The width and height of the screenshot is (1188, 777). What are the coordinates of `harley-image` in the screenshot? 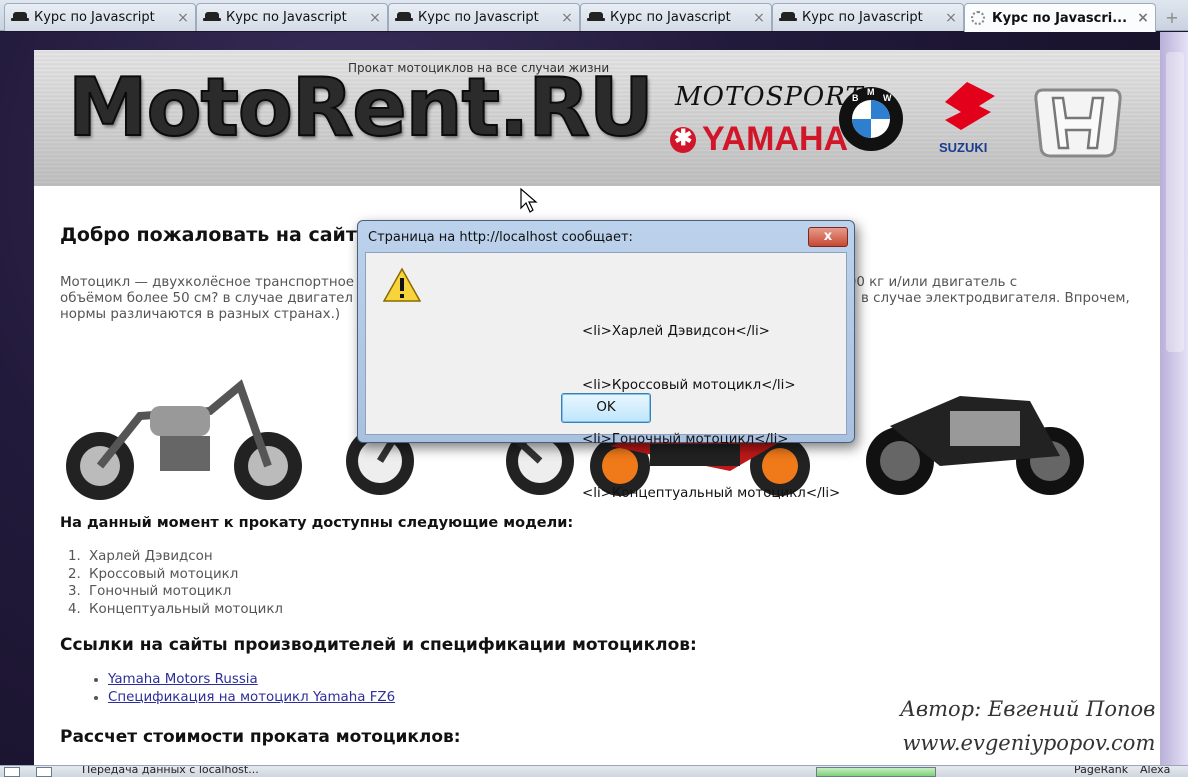 It's located at (184, 439).